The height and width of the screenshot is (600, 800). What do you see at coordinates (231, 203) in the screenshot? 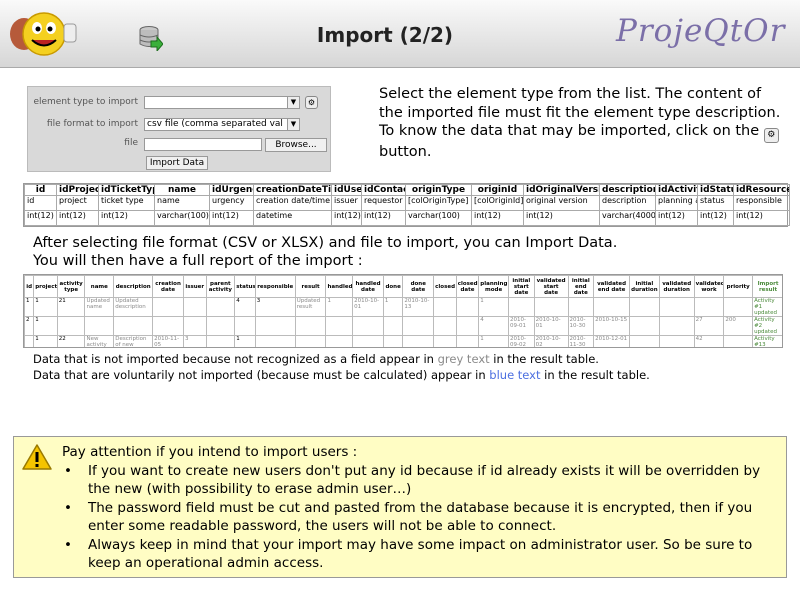
I see `table-cell: urgency` at bounding box center [231, 203].